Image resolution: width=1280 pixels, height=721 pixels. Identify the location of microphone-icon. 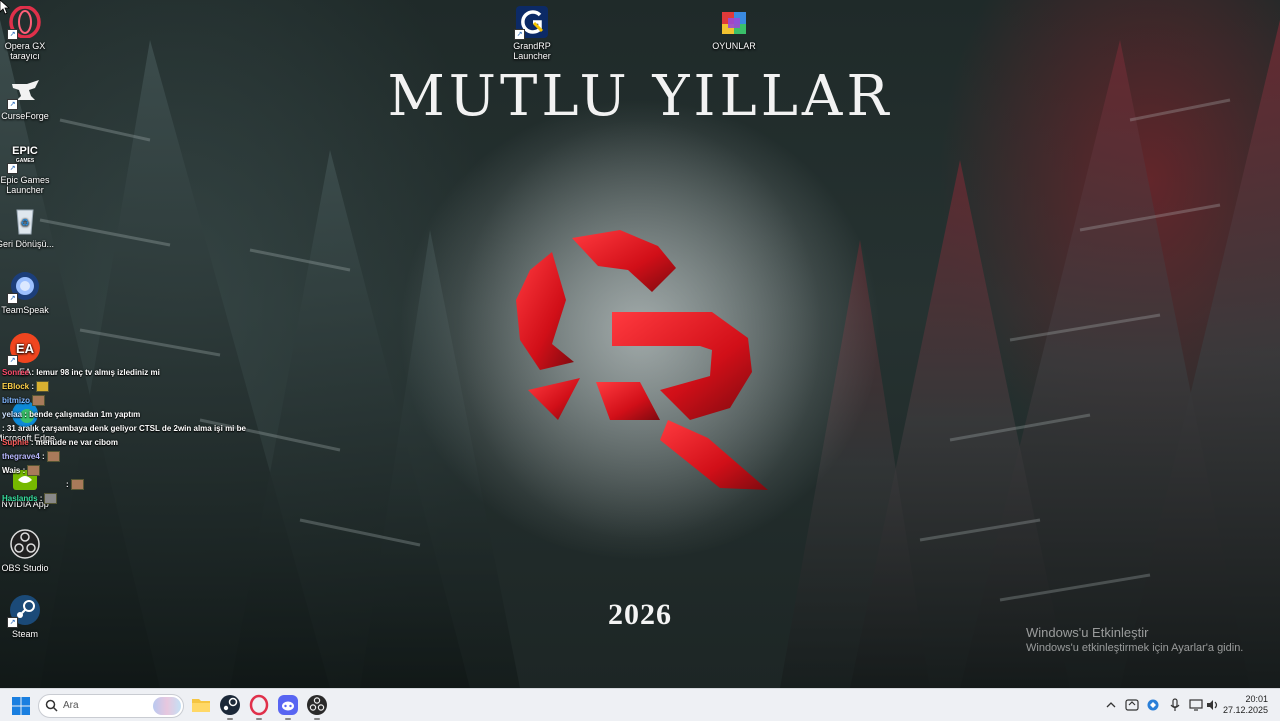
(1175, 705).